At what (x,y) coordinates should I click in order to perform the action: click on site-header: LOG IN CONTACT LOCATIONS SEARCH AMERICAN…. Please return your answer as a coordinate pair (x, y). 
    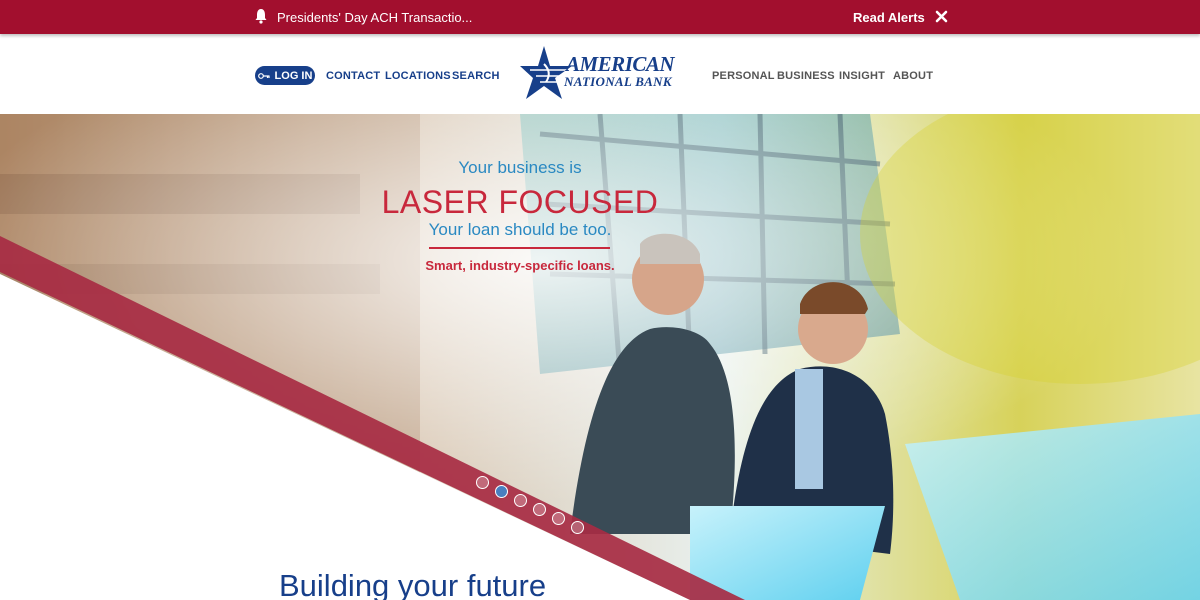
    Looking at the image, I should click on (600, 74).